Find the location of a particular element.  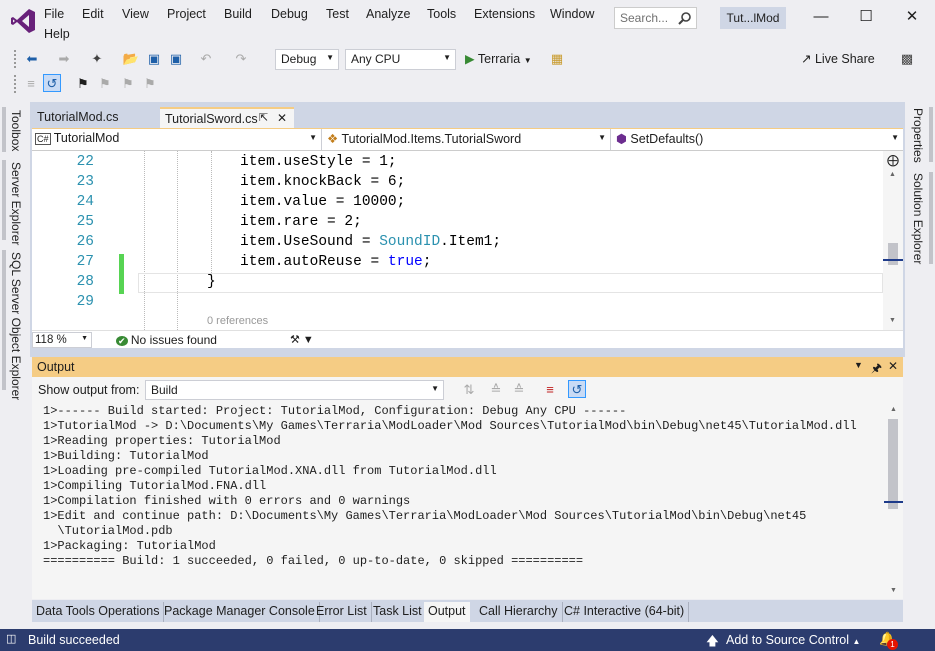

navigate-forward-icon: ➡ is located at coordinates (64, 59).